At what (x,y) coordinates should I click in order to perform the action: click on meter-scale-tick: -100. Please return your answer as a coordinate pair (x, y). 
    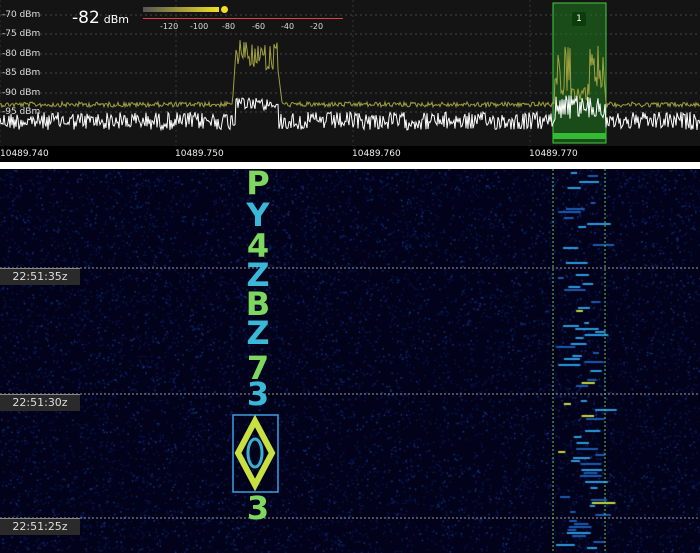
    Looking at the image, I should click on (199, 26).